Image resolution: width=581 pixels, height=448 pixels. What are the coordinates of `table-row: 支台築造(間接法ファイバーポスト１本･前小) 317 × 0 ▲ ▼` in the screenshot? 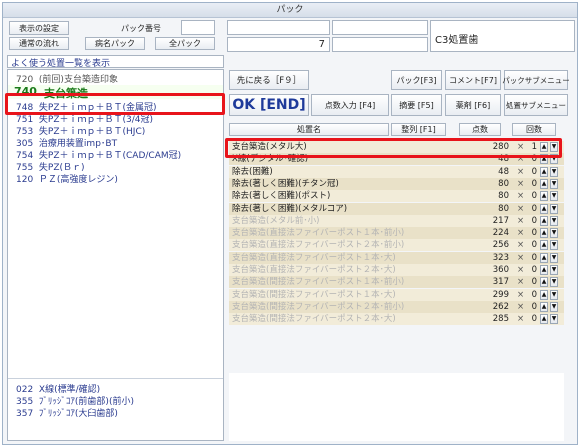 It's located at (396, 282).